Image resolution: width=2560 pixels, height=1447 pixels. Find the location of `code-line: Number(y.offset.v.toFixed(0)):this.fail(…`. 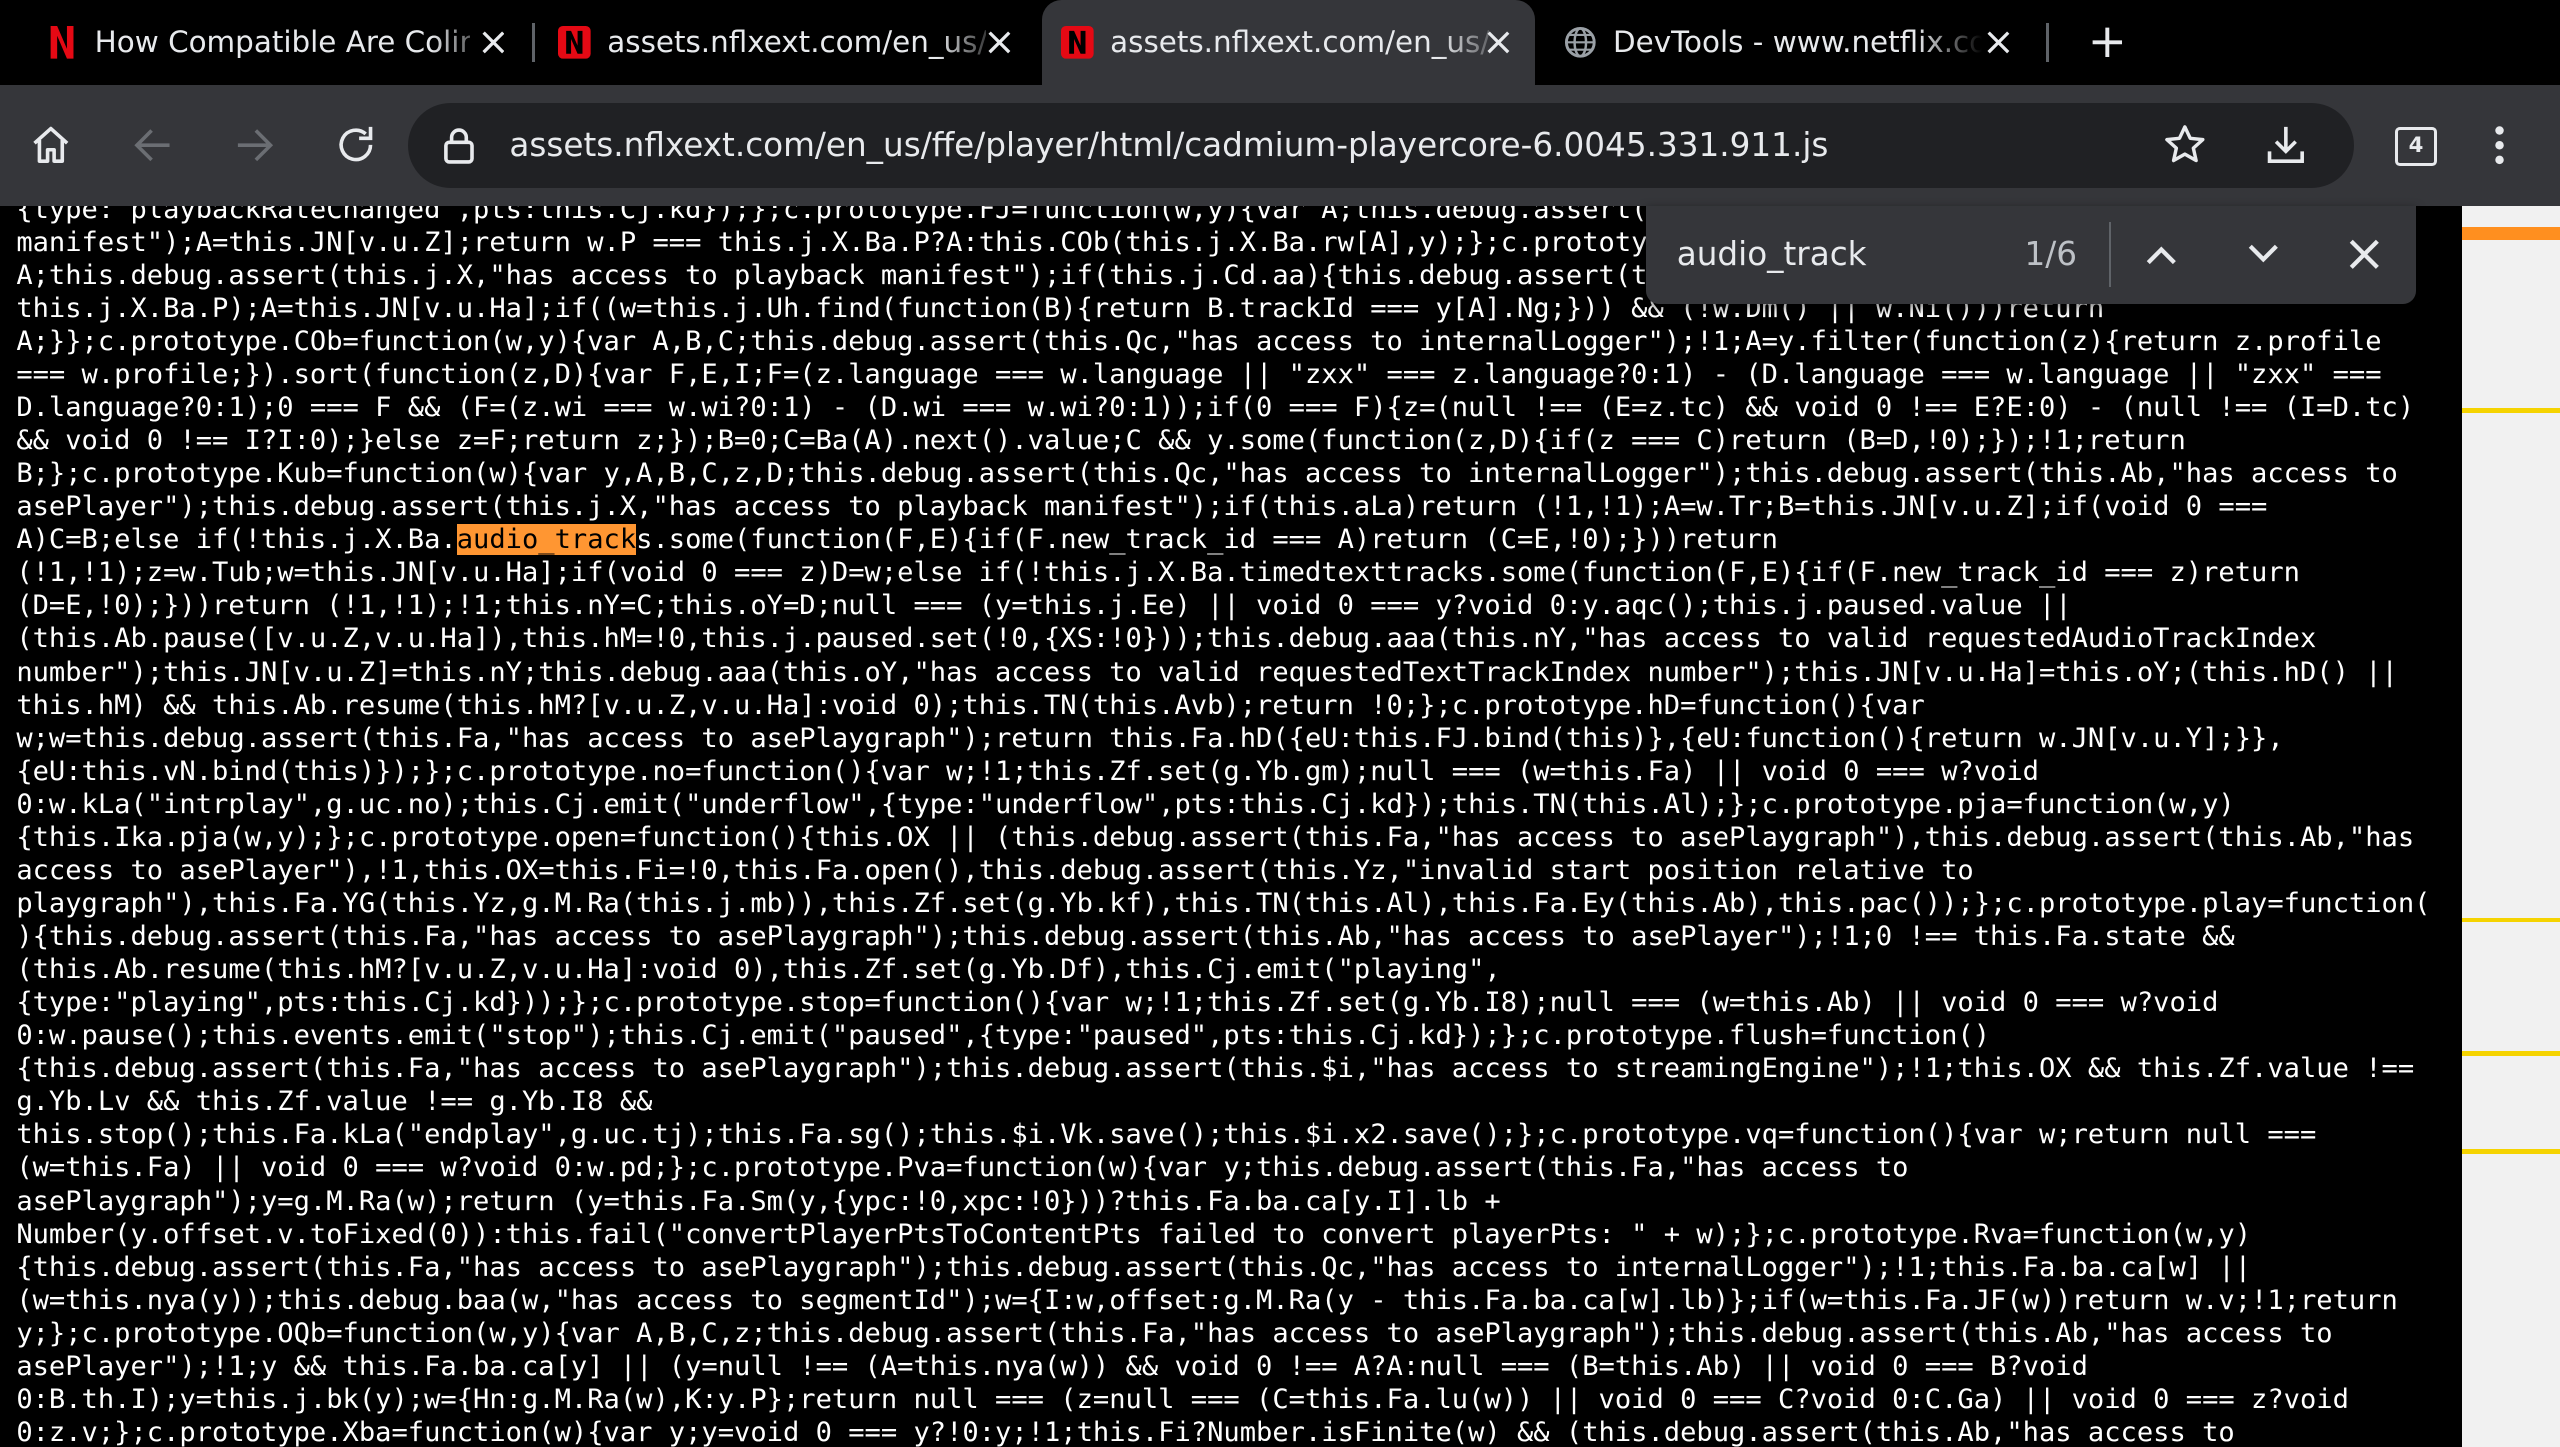

code-line: Number(y.offset.v.toFixed(0)):this.fail(… is located at coordinates (1134, 1234).